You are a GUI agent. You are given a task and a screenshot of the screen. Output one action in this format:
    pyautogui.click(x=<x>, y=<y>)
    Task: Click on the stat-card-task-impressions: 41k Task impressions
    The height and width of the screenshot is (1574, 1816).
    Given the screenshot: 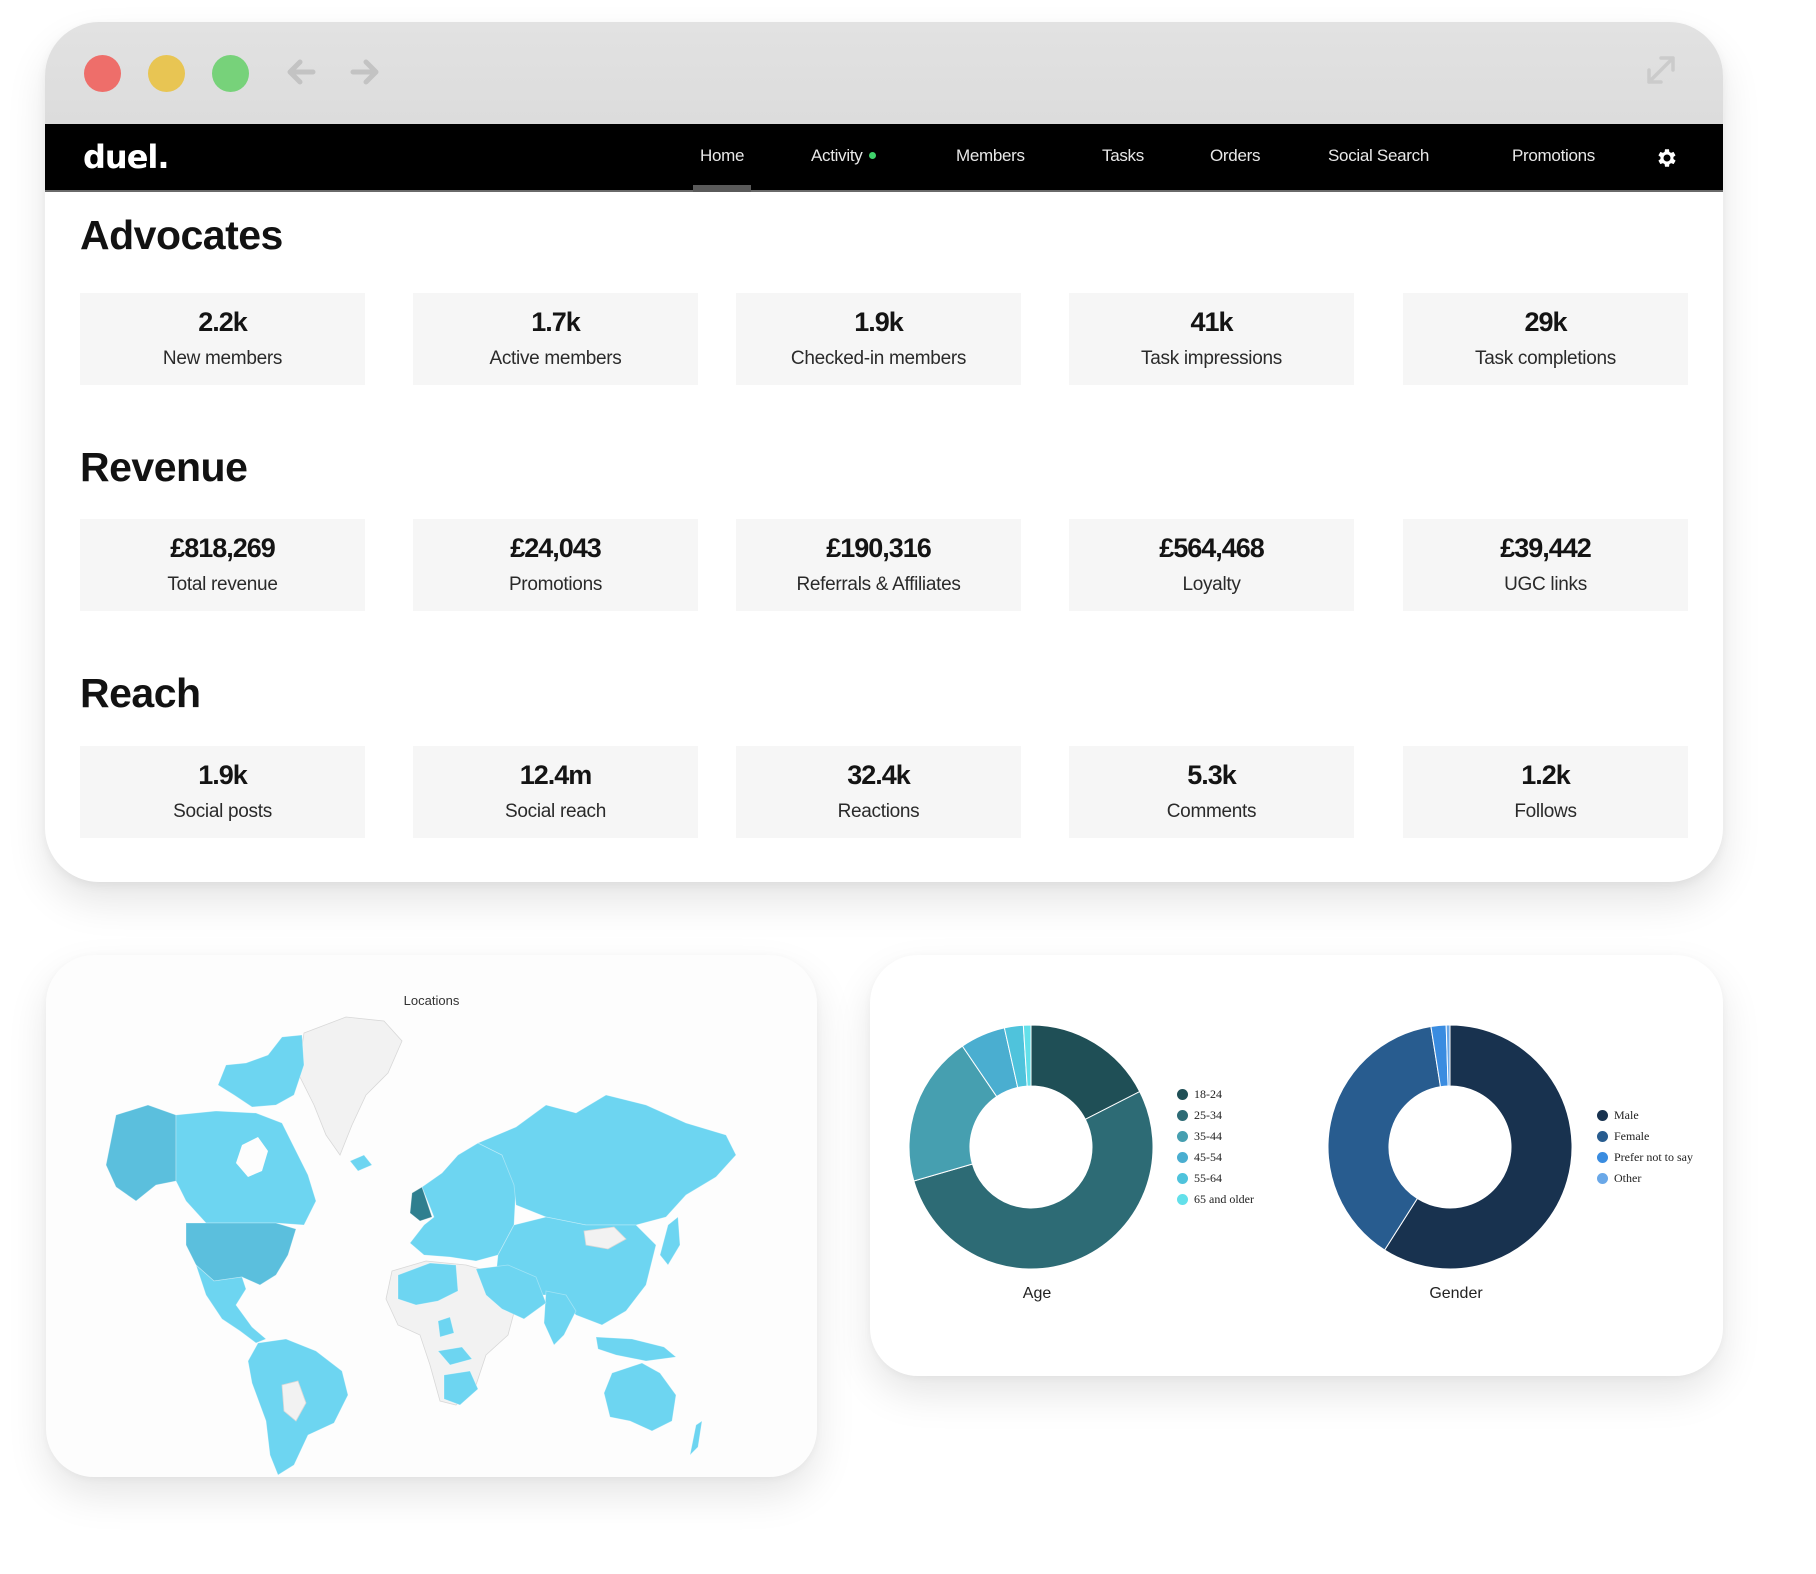 What is the action you would take?
    pyautogui.click(x=1211, y=339)
    